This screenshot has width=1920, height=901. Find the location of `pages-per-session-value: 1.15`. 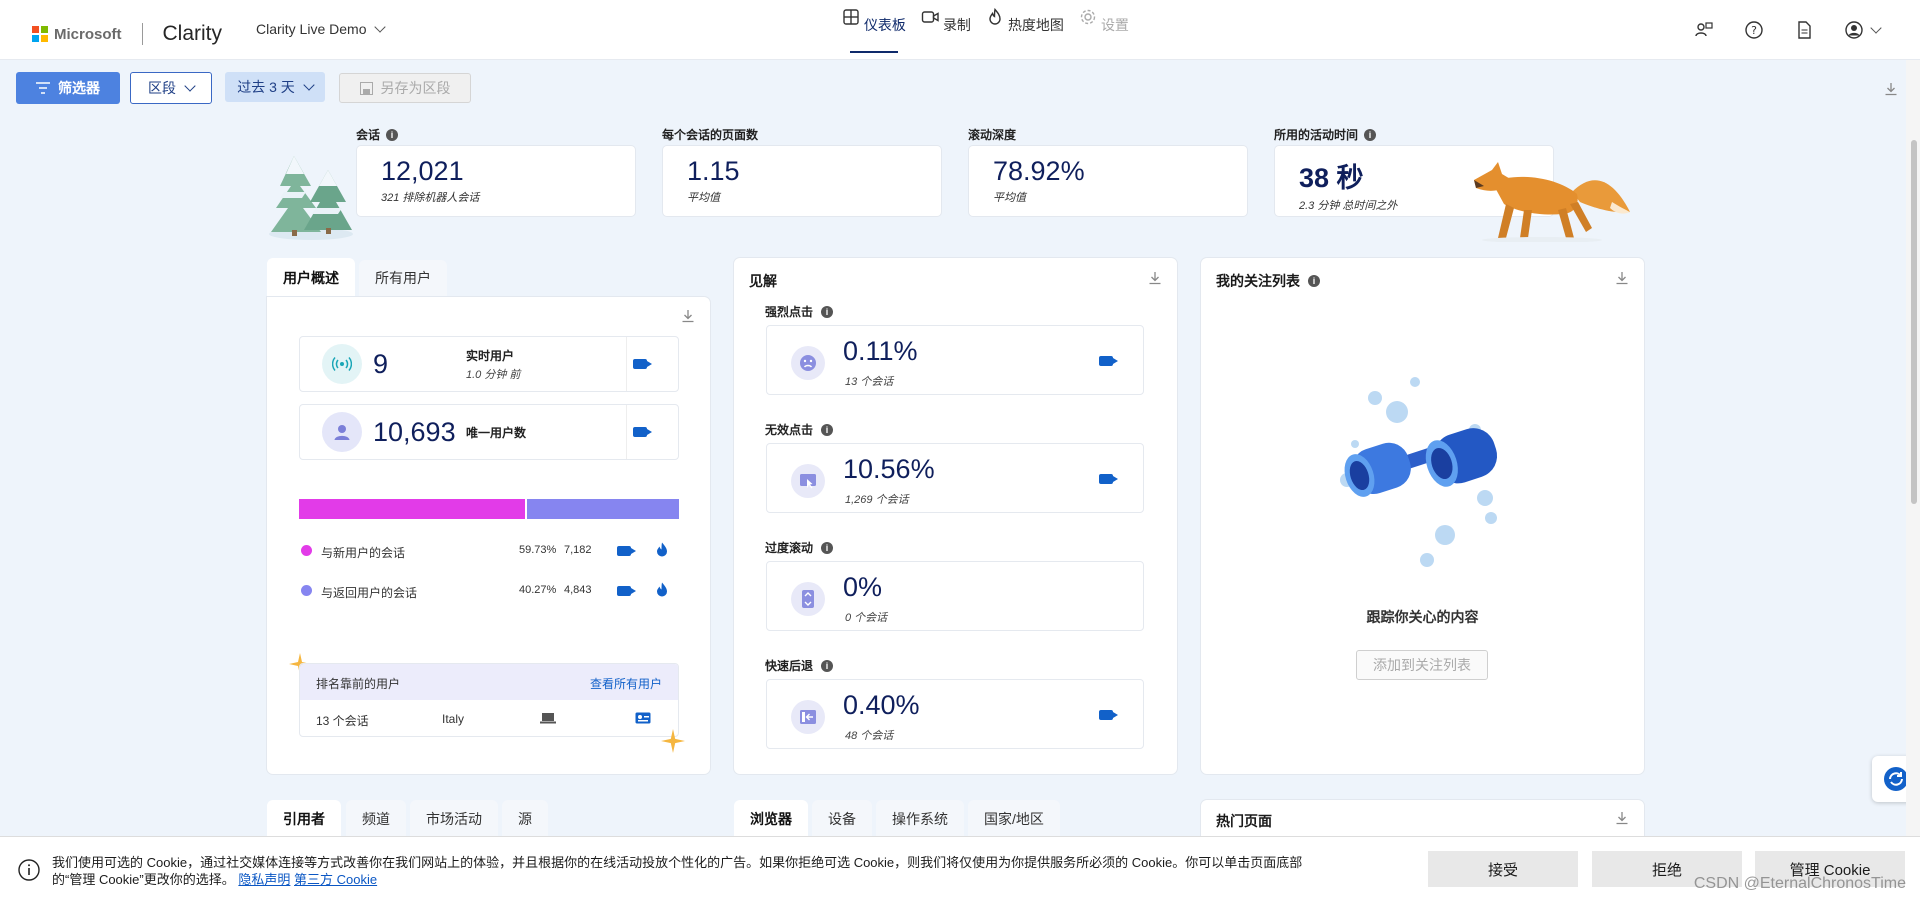

pages-per-session-value: 1.15 is located at coordinates (713, 171).